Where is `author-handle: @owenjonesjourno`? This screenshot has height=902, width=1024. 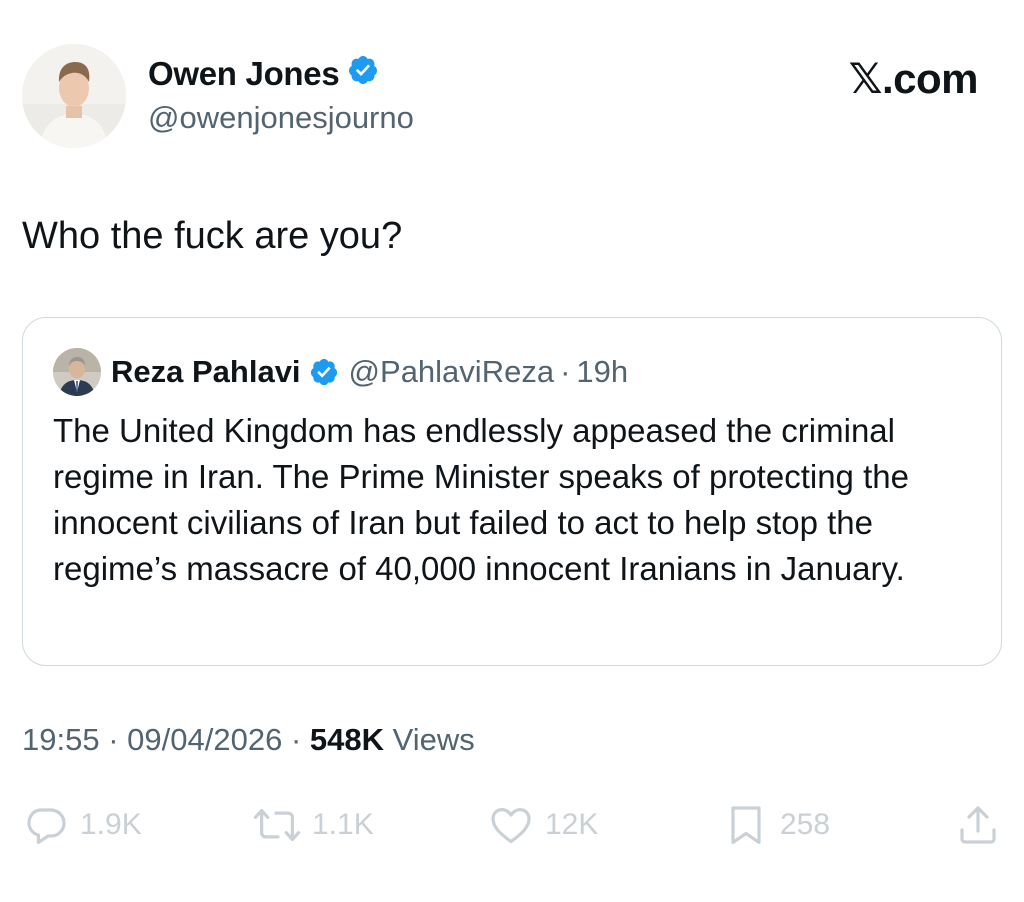 author-handle: @owenjonesjourno is located at coordinates (281, 118).